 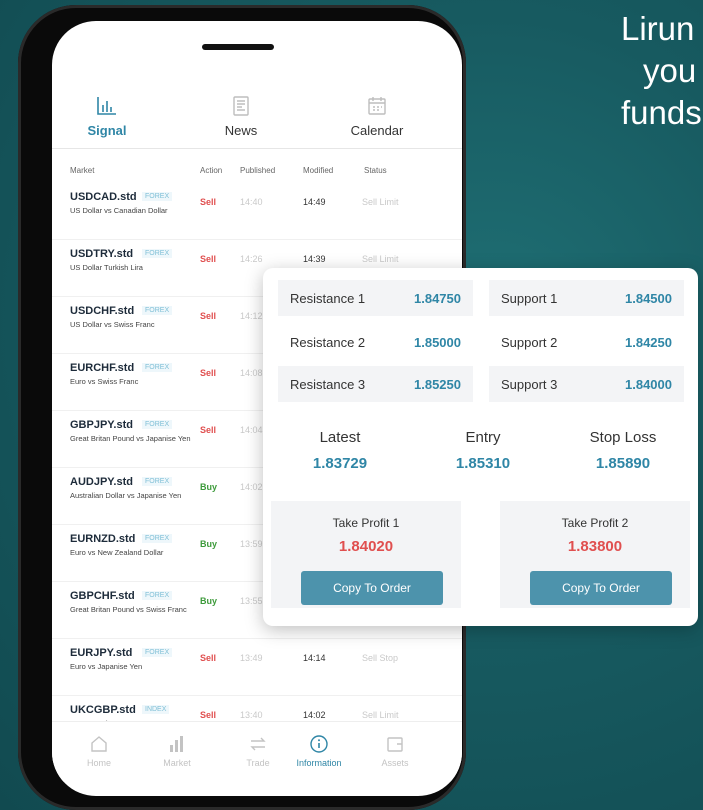 What do you see at coordinates (251, 373) in the screenshot?
I see `published-time: 14:08` at bounding box center [251, 373].